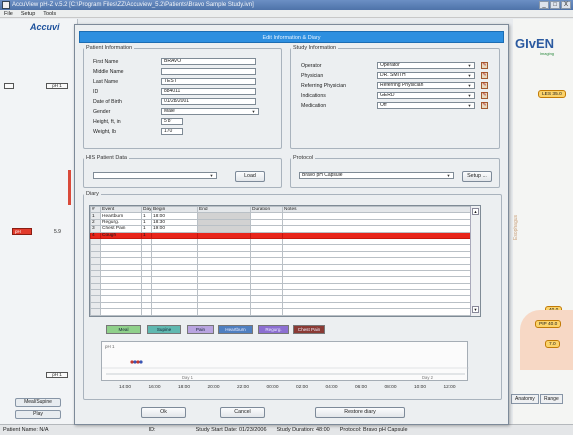 The image size is (573, 435). What do you see at coordinates (426, 65) in the screenshot?
I see `operator-select: Operator ▼` at bounding box center [426, 65].